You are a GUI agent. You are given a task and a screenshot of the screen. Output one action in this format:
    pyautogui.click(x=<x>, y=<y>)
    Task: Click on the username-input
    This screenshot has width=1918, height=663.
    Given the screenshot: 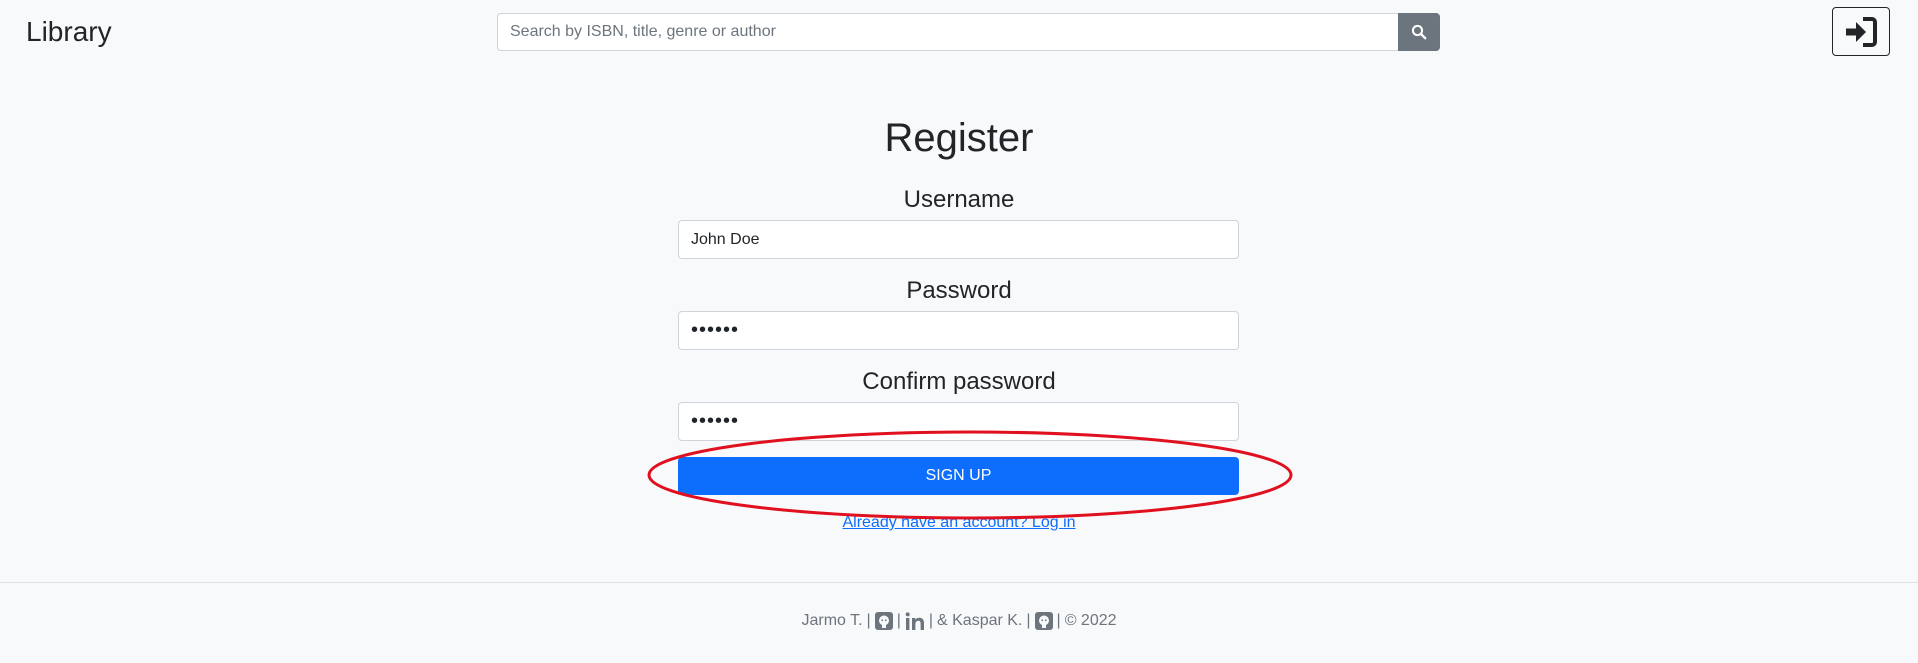 What is the action you would take?
    pyautogui.click(x=958, y=239)
    